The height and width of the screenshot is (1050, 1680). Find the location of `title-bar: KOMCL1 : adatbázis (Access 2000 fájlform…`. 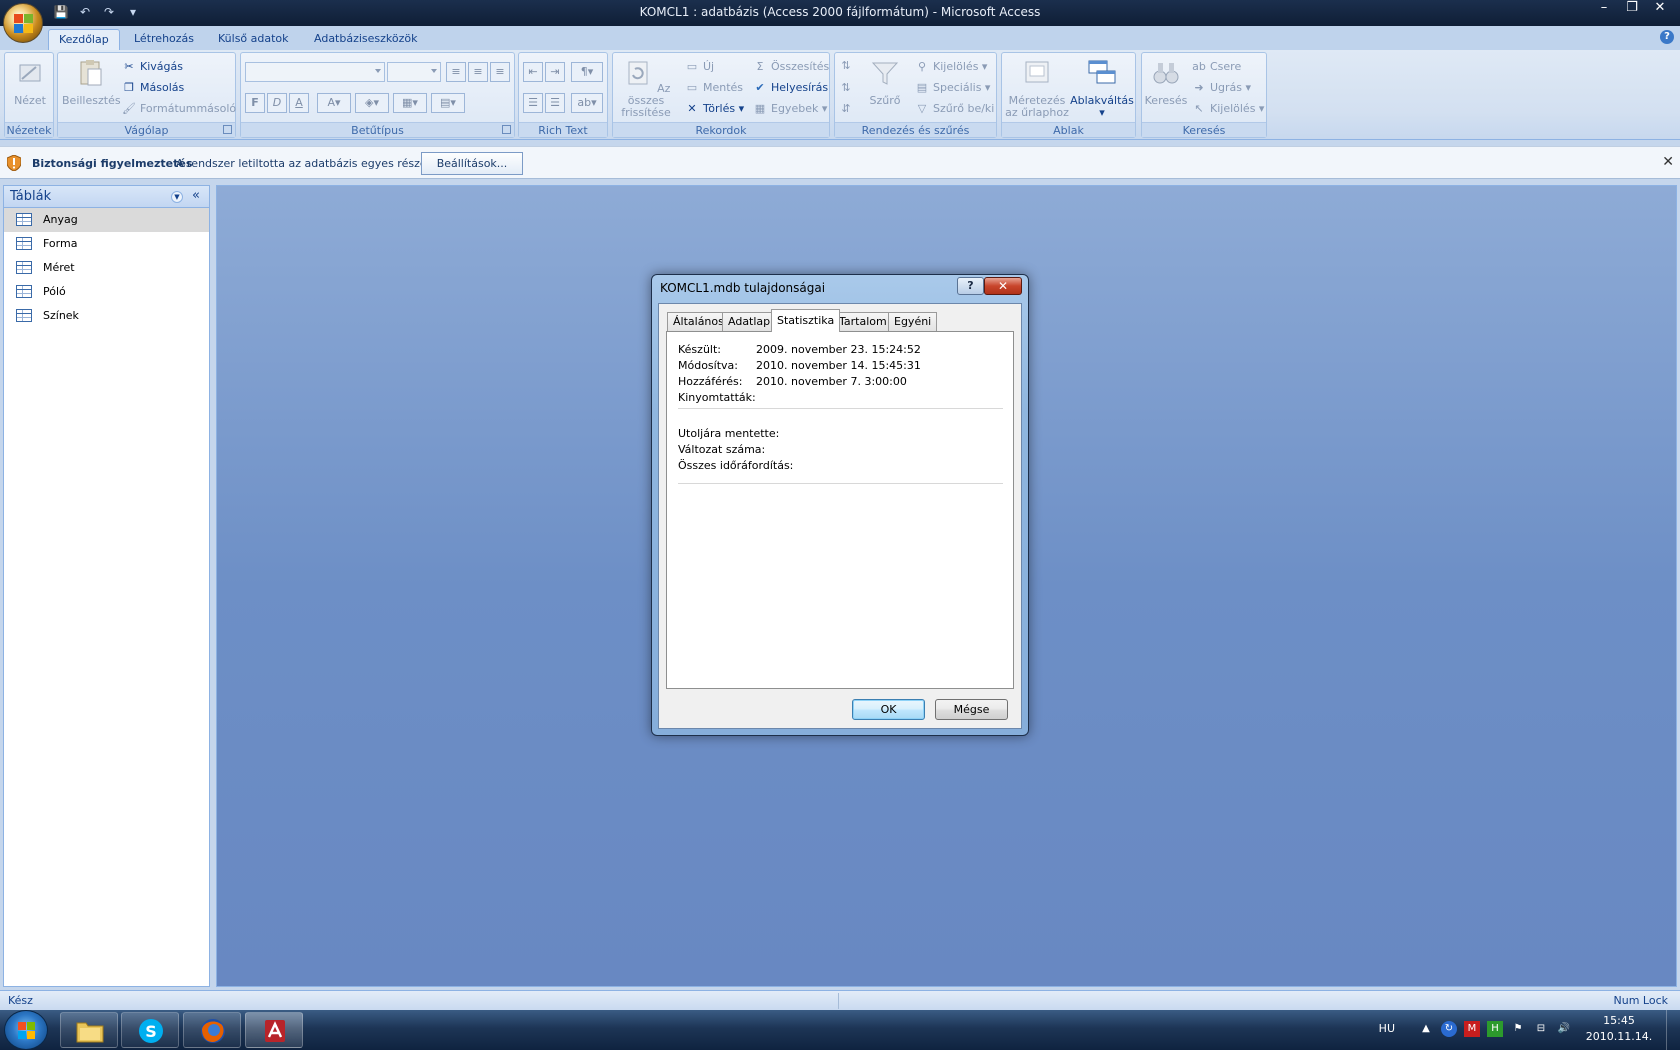

title-bar: KOMCL1 : adatbázis (Access 2000 fájlform… is located at coordinates (840, 13).